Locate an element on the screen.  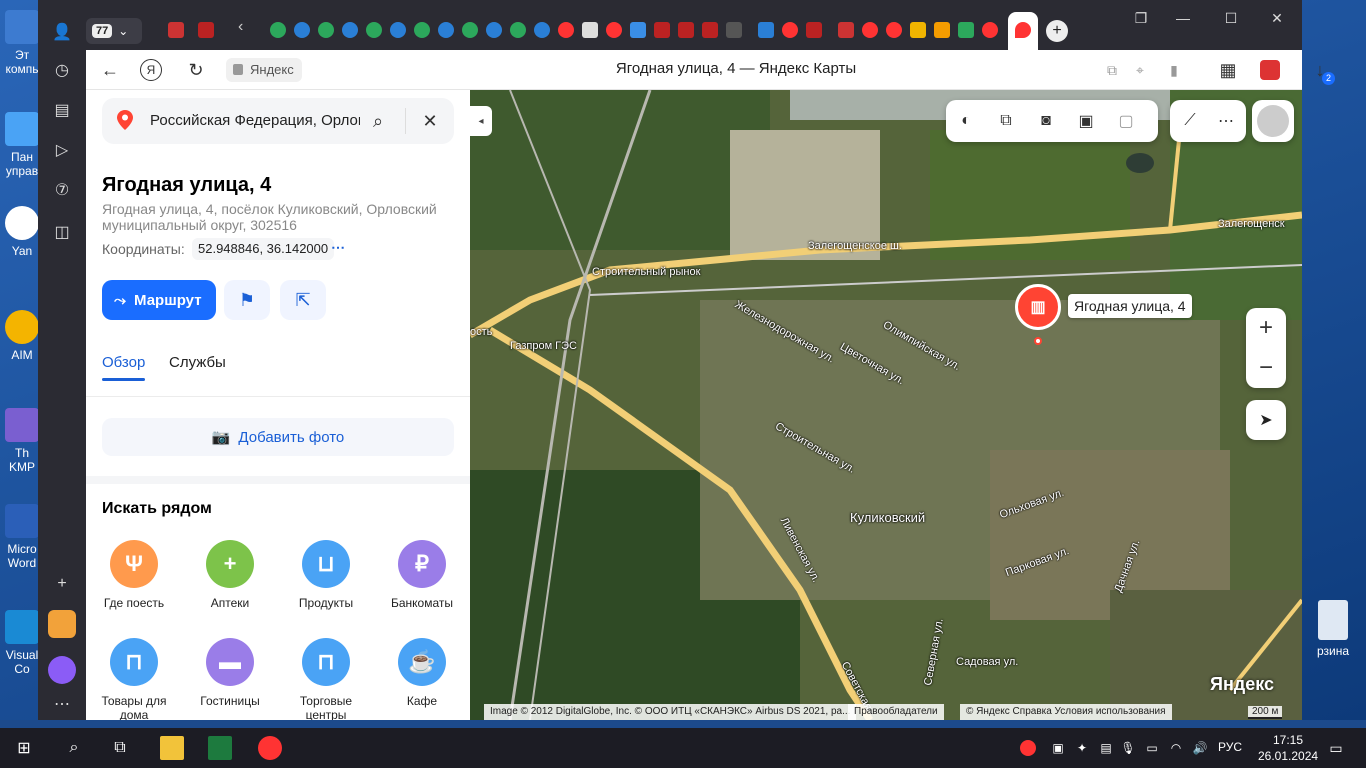
collections-toolbar-icon: ▦ is located at coordinates (1228, 70).